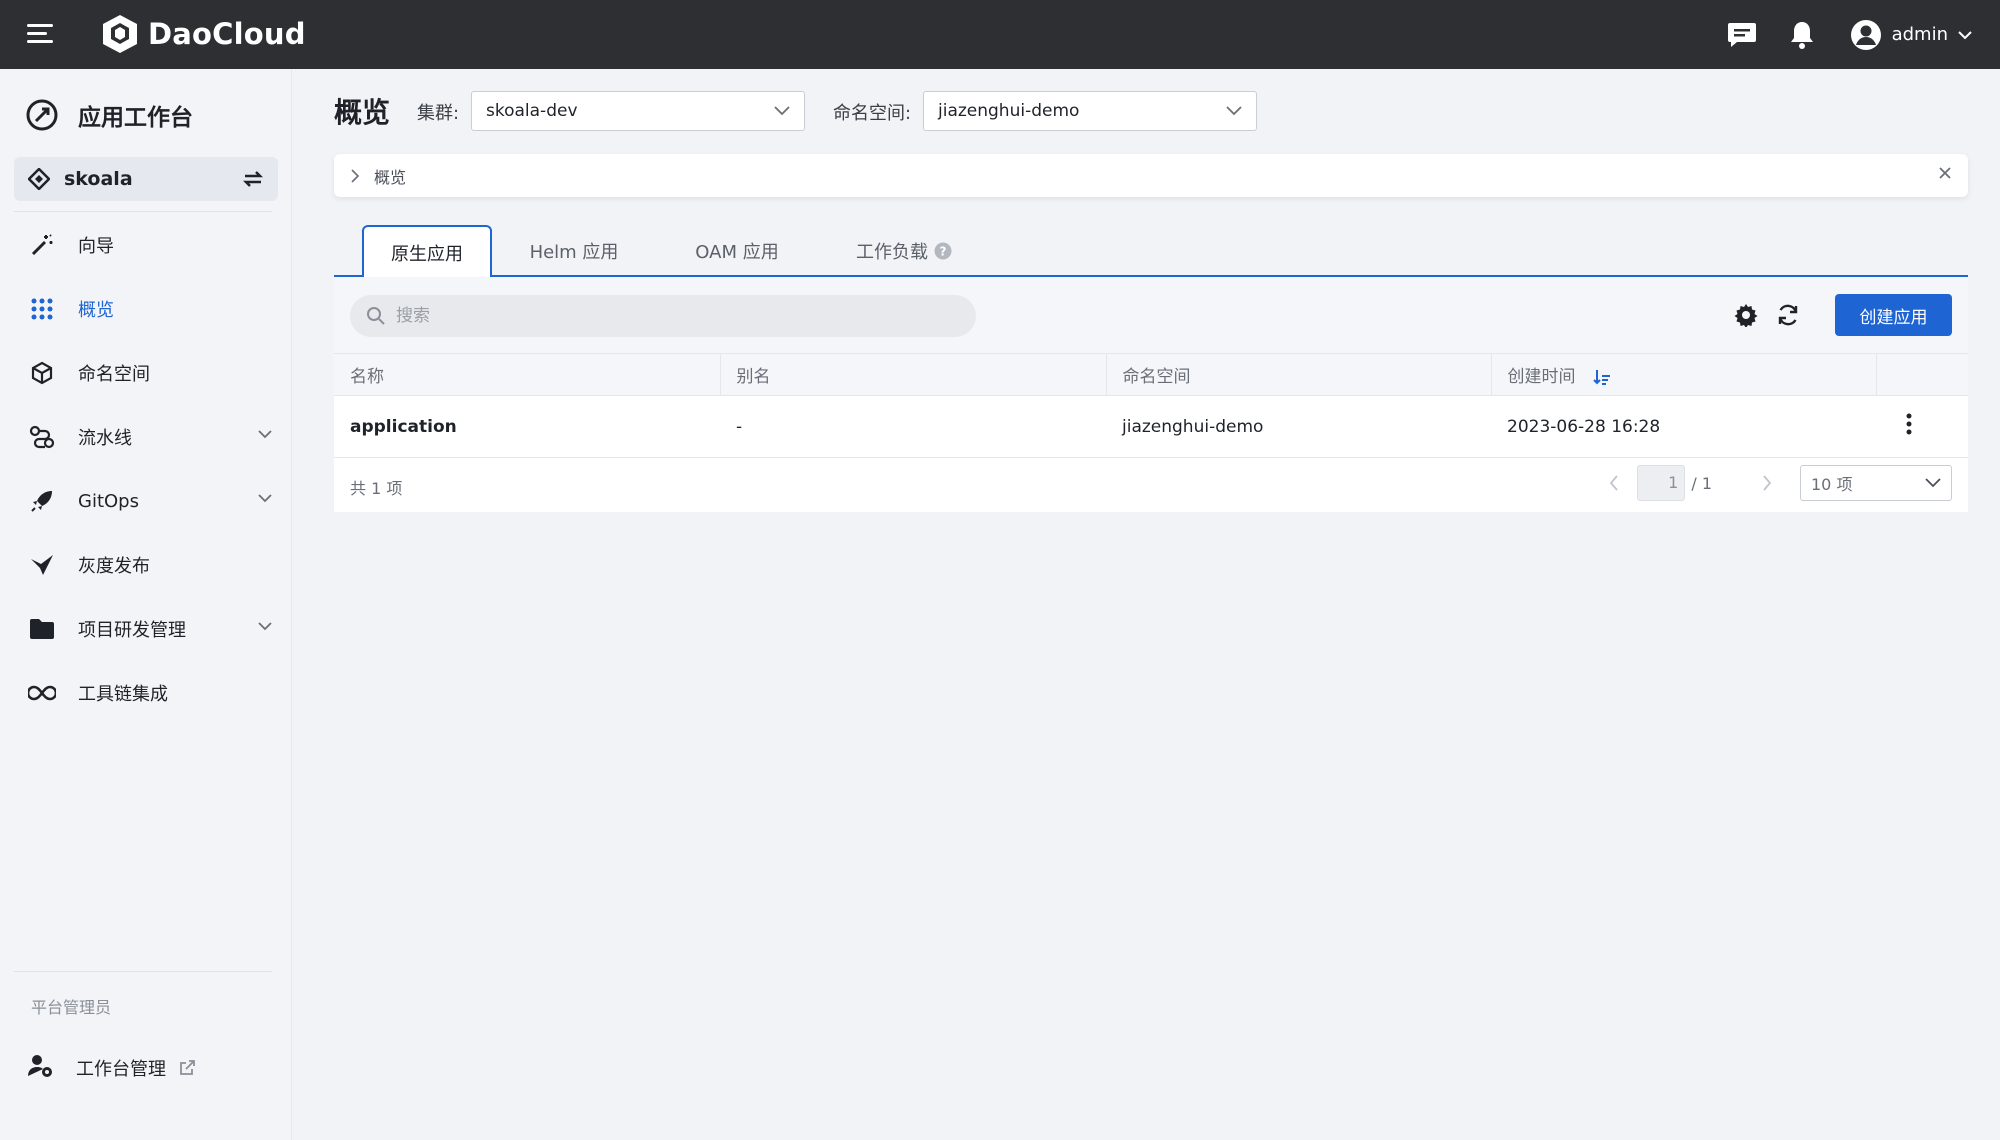  Describe the element at coordinates (146, 373) in the screenshot. I see `sidebar-item-namespace: 命名空间` at that location.